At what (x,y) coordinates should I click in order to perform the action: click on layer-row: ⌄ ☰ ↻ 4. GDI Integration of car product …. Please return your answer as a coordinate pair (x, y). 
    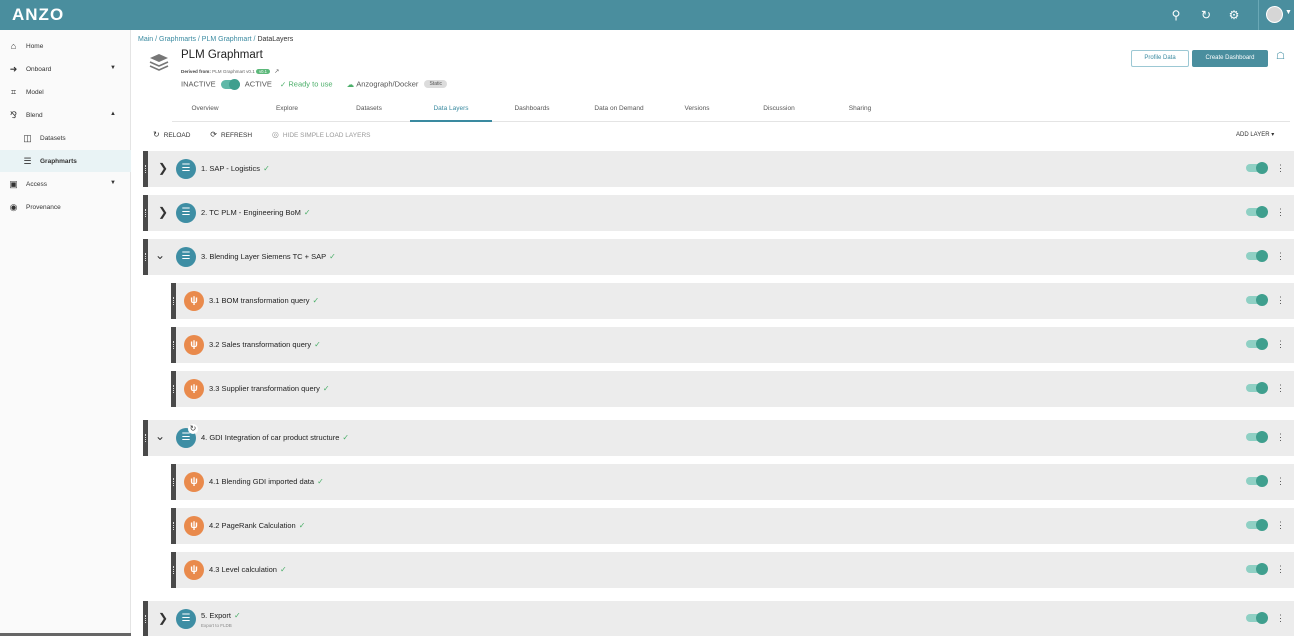
    Looking at the image, I should click on (718, 438).